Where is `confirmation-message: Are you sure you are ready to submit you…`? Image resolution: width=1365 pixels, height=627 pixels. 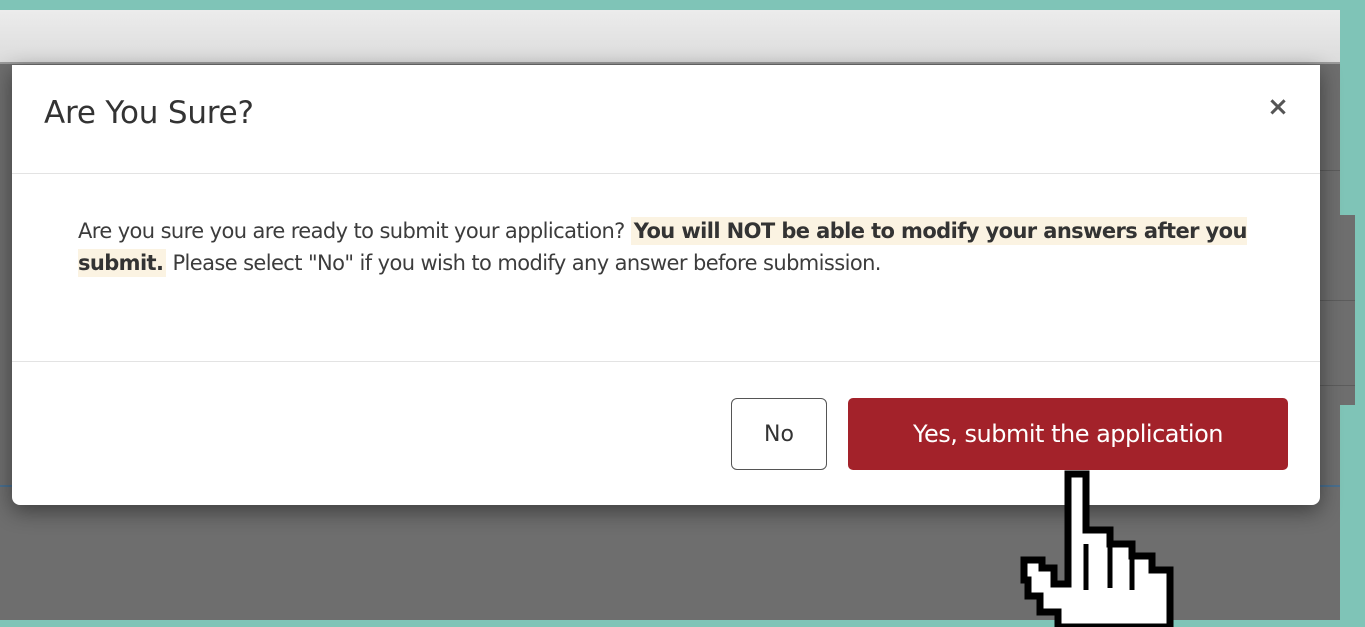
confirmation-message: Are you sure you are ready to submit you… is located at coordinates (668, 247).